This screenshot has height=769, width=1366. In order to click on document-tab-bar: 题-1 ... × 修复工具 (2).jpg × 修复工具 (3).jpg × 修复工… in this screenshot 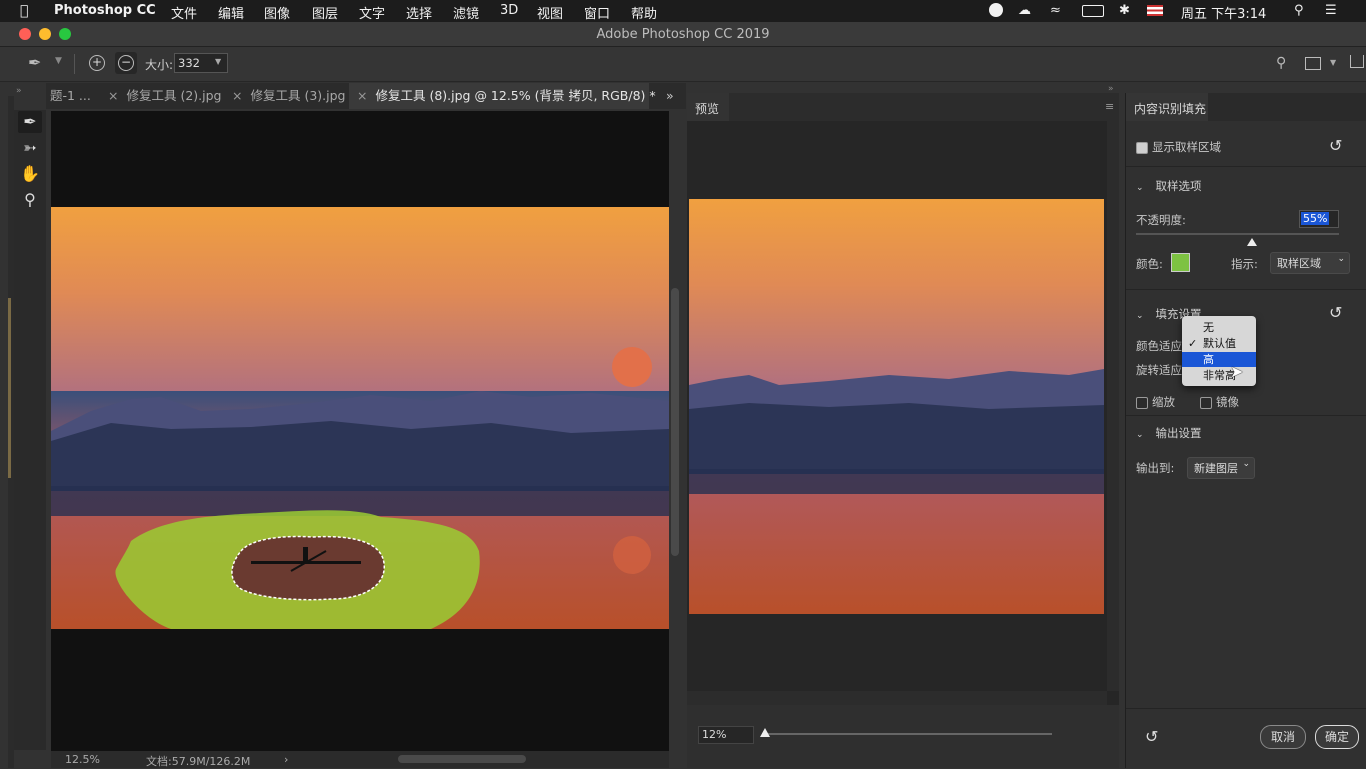, I will do `click(366, 96)`.